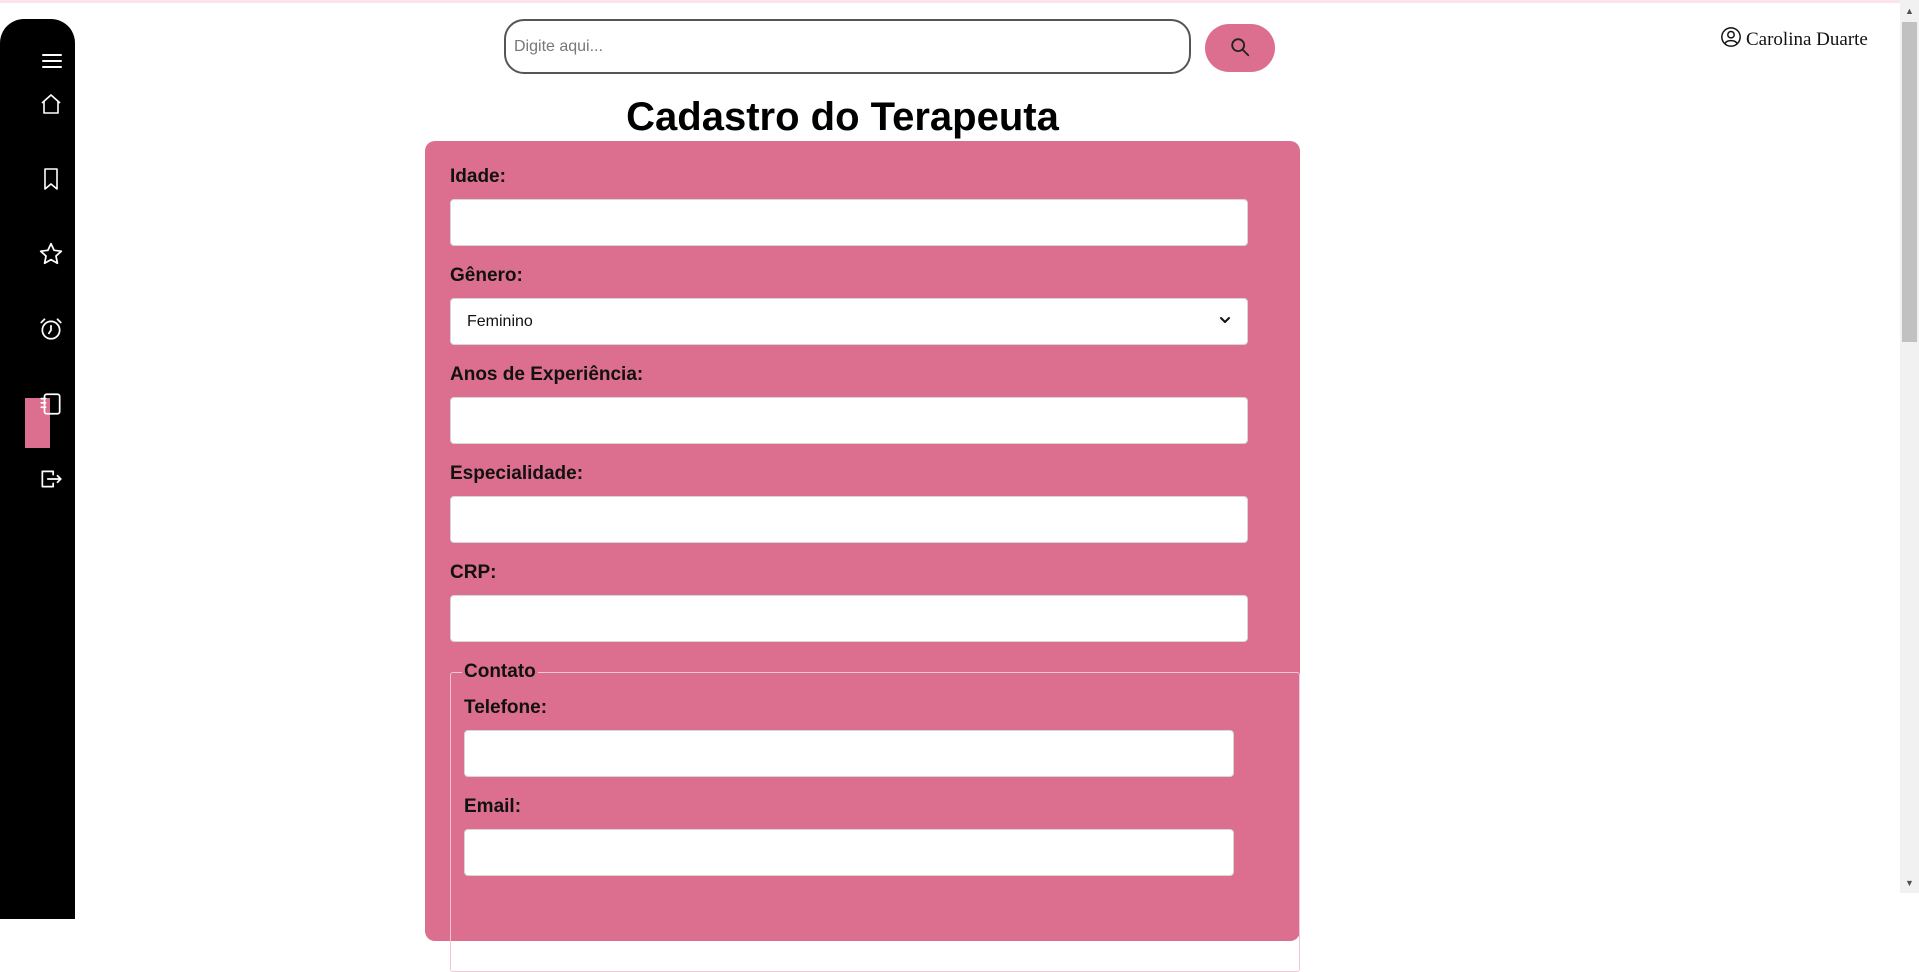 The height and width of the screenshot is (972, 1919). What do you see at coordinates (959, 1) in the screenshot?
I see `top-accent-line` at bounding box center [959, 1].